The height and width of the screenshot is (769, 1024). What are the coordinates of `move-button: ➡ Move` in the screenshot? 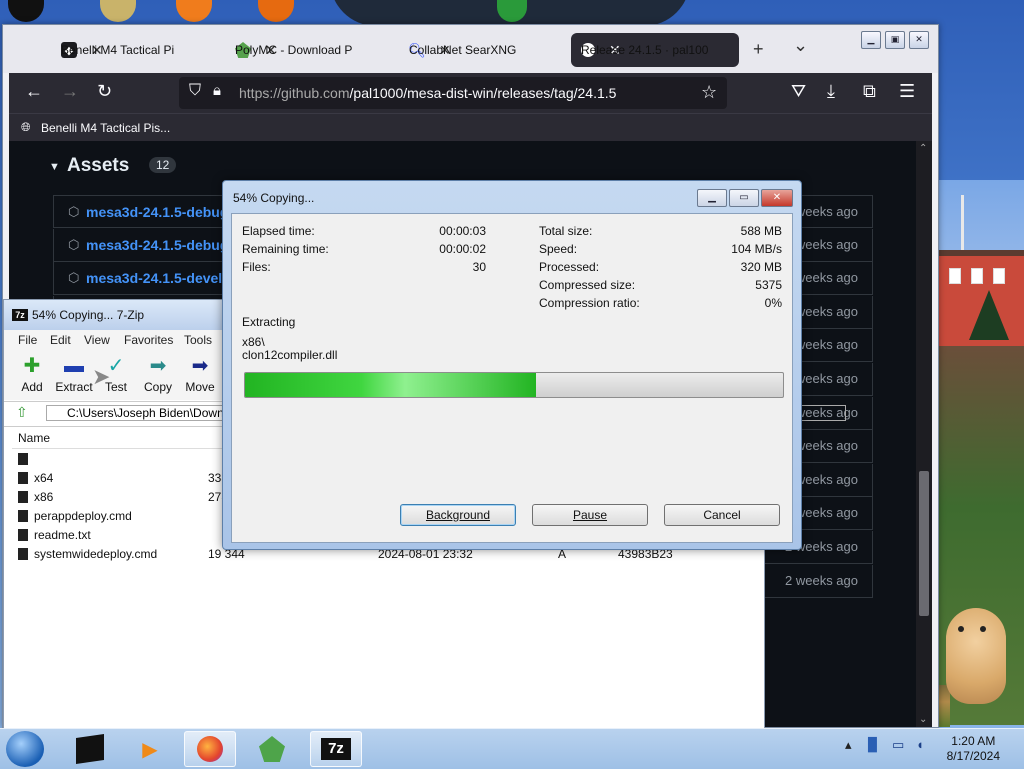 It's located at (200, 374).